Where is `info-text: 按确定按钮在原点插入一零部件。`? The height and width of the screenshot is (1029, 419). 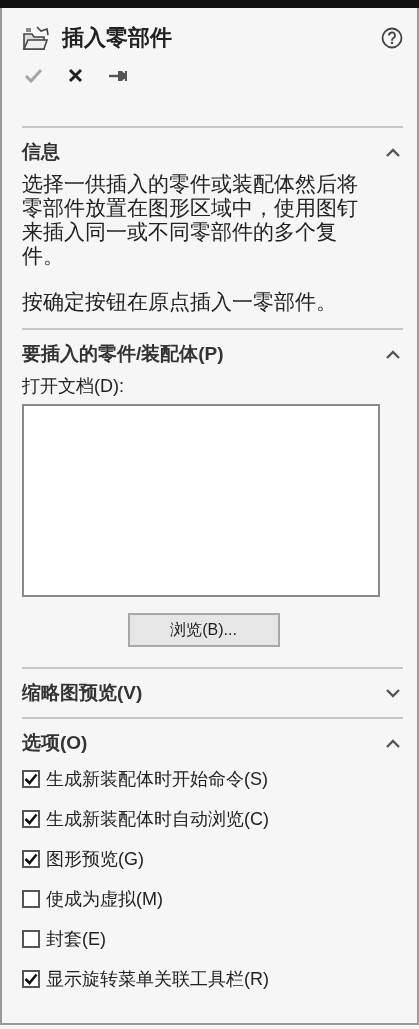 info-text: 按确定按钮在原点插入一零部件。 is located at coordinates (180, 302).